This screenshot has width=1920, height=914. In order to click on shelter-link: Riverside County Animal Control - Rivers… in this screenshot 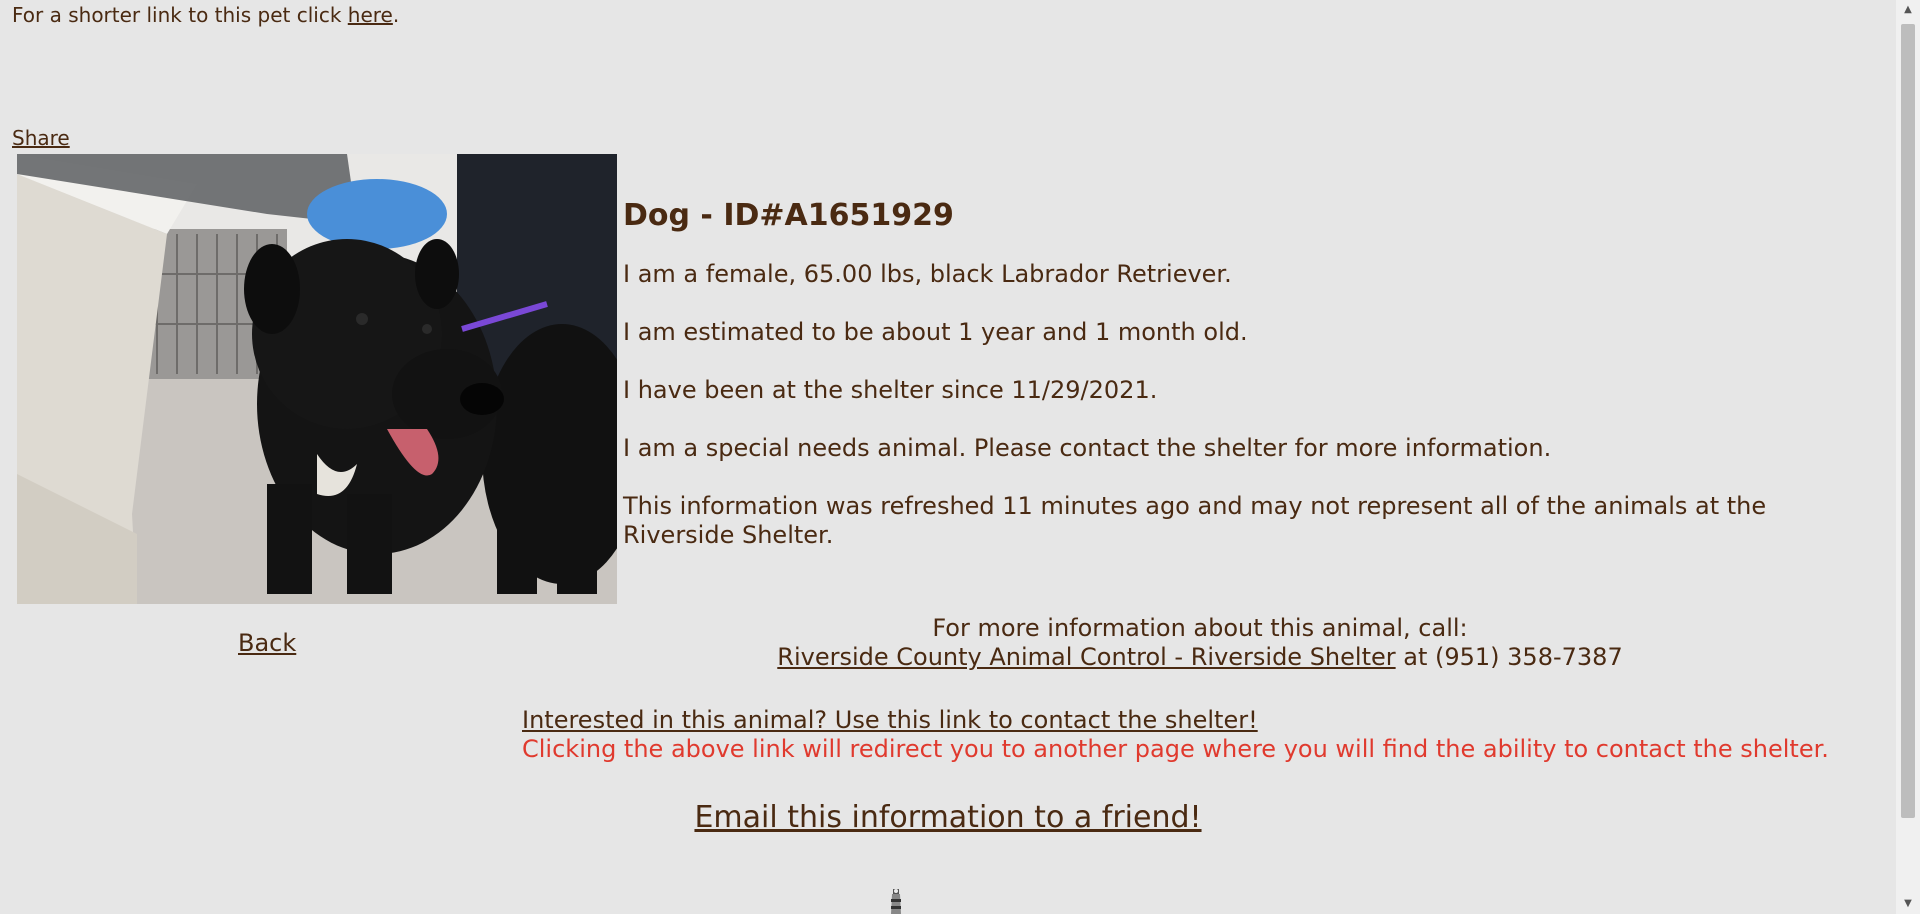, I will do `click(1086, 657)`.